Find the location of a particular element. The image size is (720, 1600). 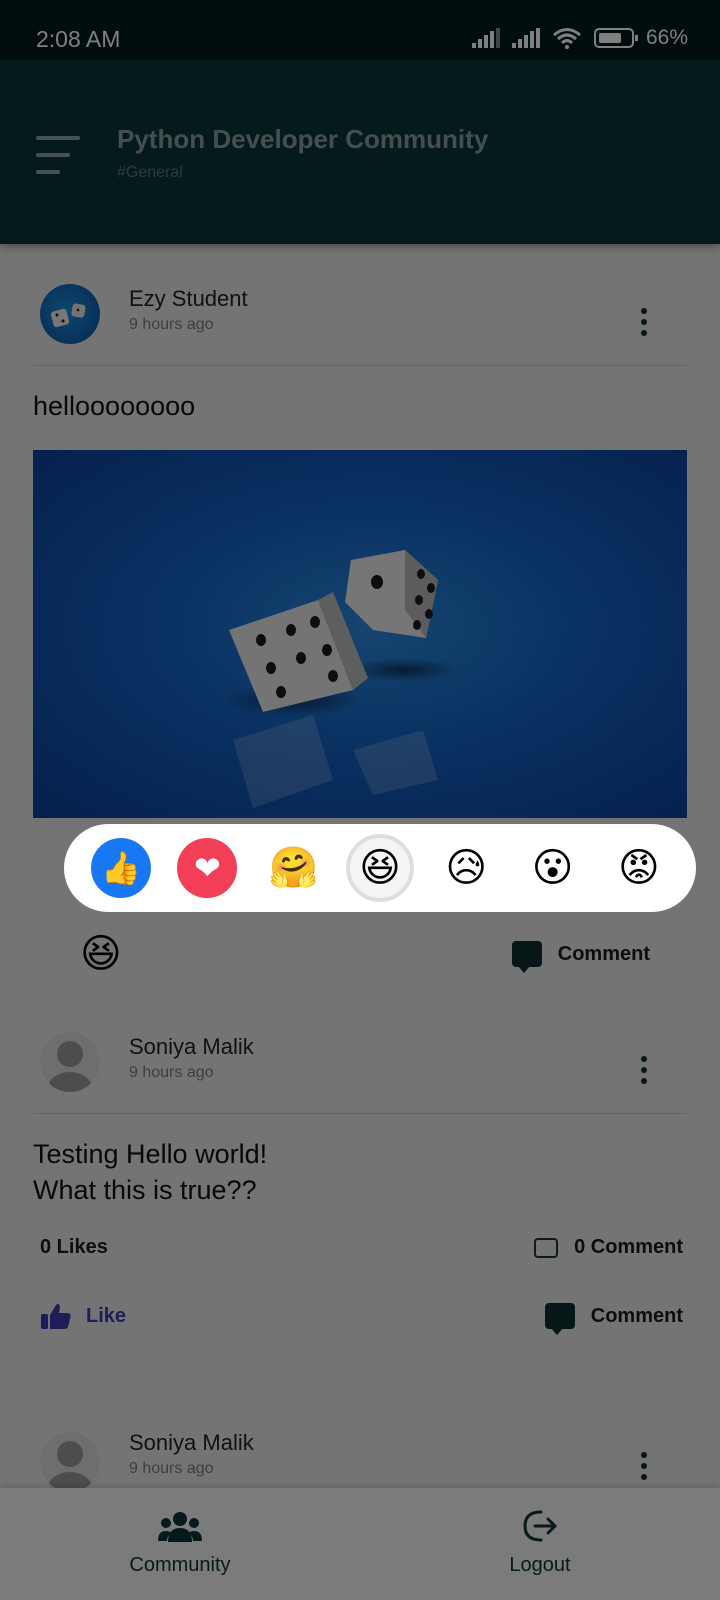

love-reaction-icon: ❤ is located at coordinates (207, 868).